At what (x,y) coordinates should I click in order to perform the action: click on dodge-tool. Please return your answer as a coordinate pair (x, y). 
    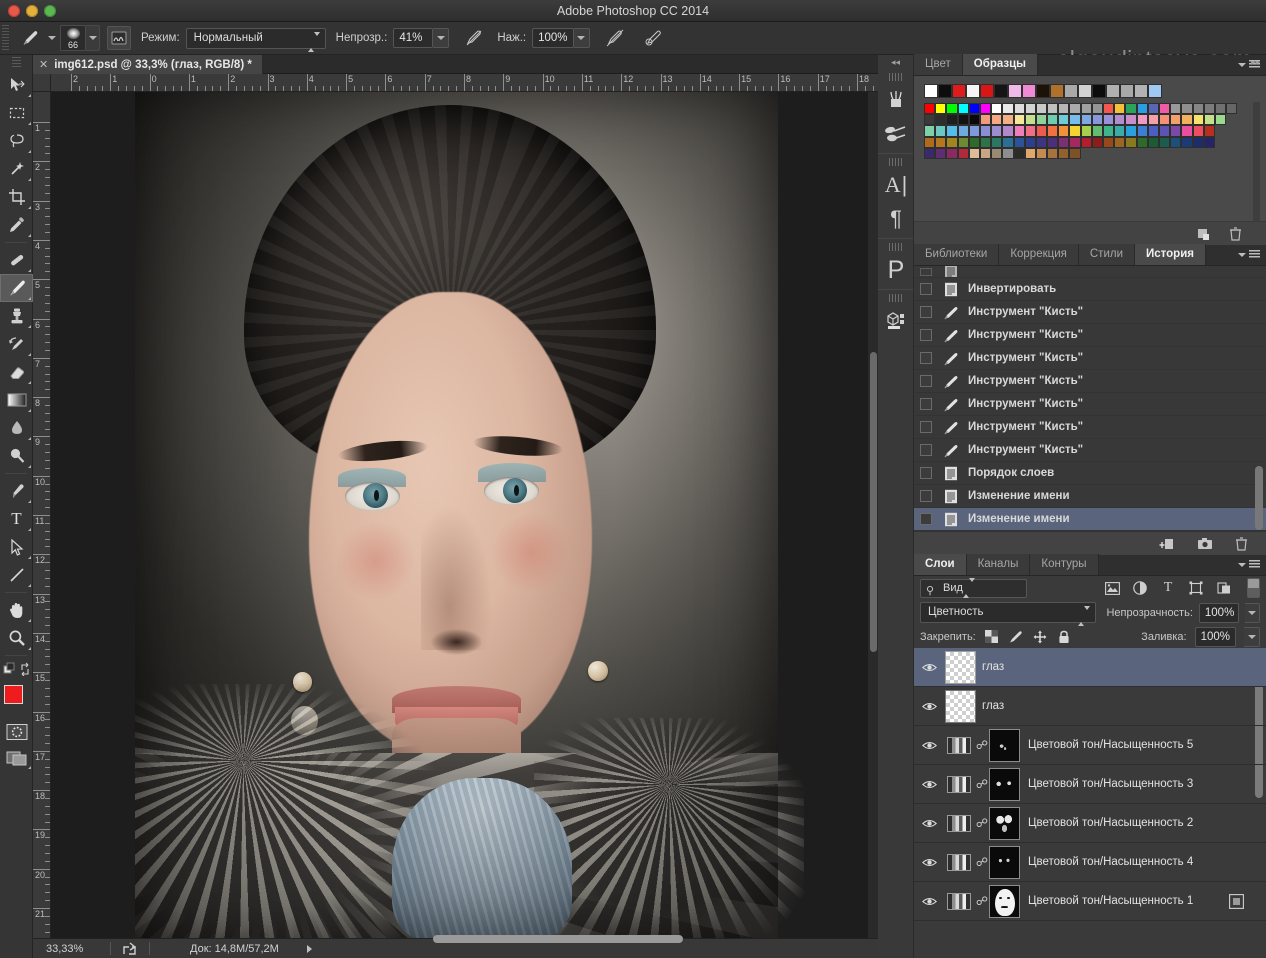
    Looking at the image, I should click on (16, 456).